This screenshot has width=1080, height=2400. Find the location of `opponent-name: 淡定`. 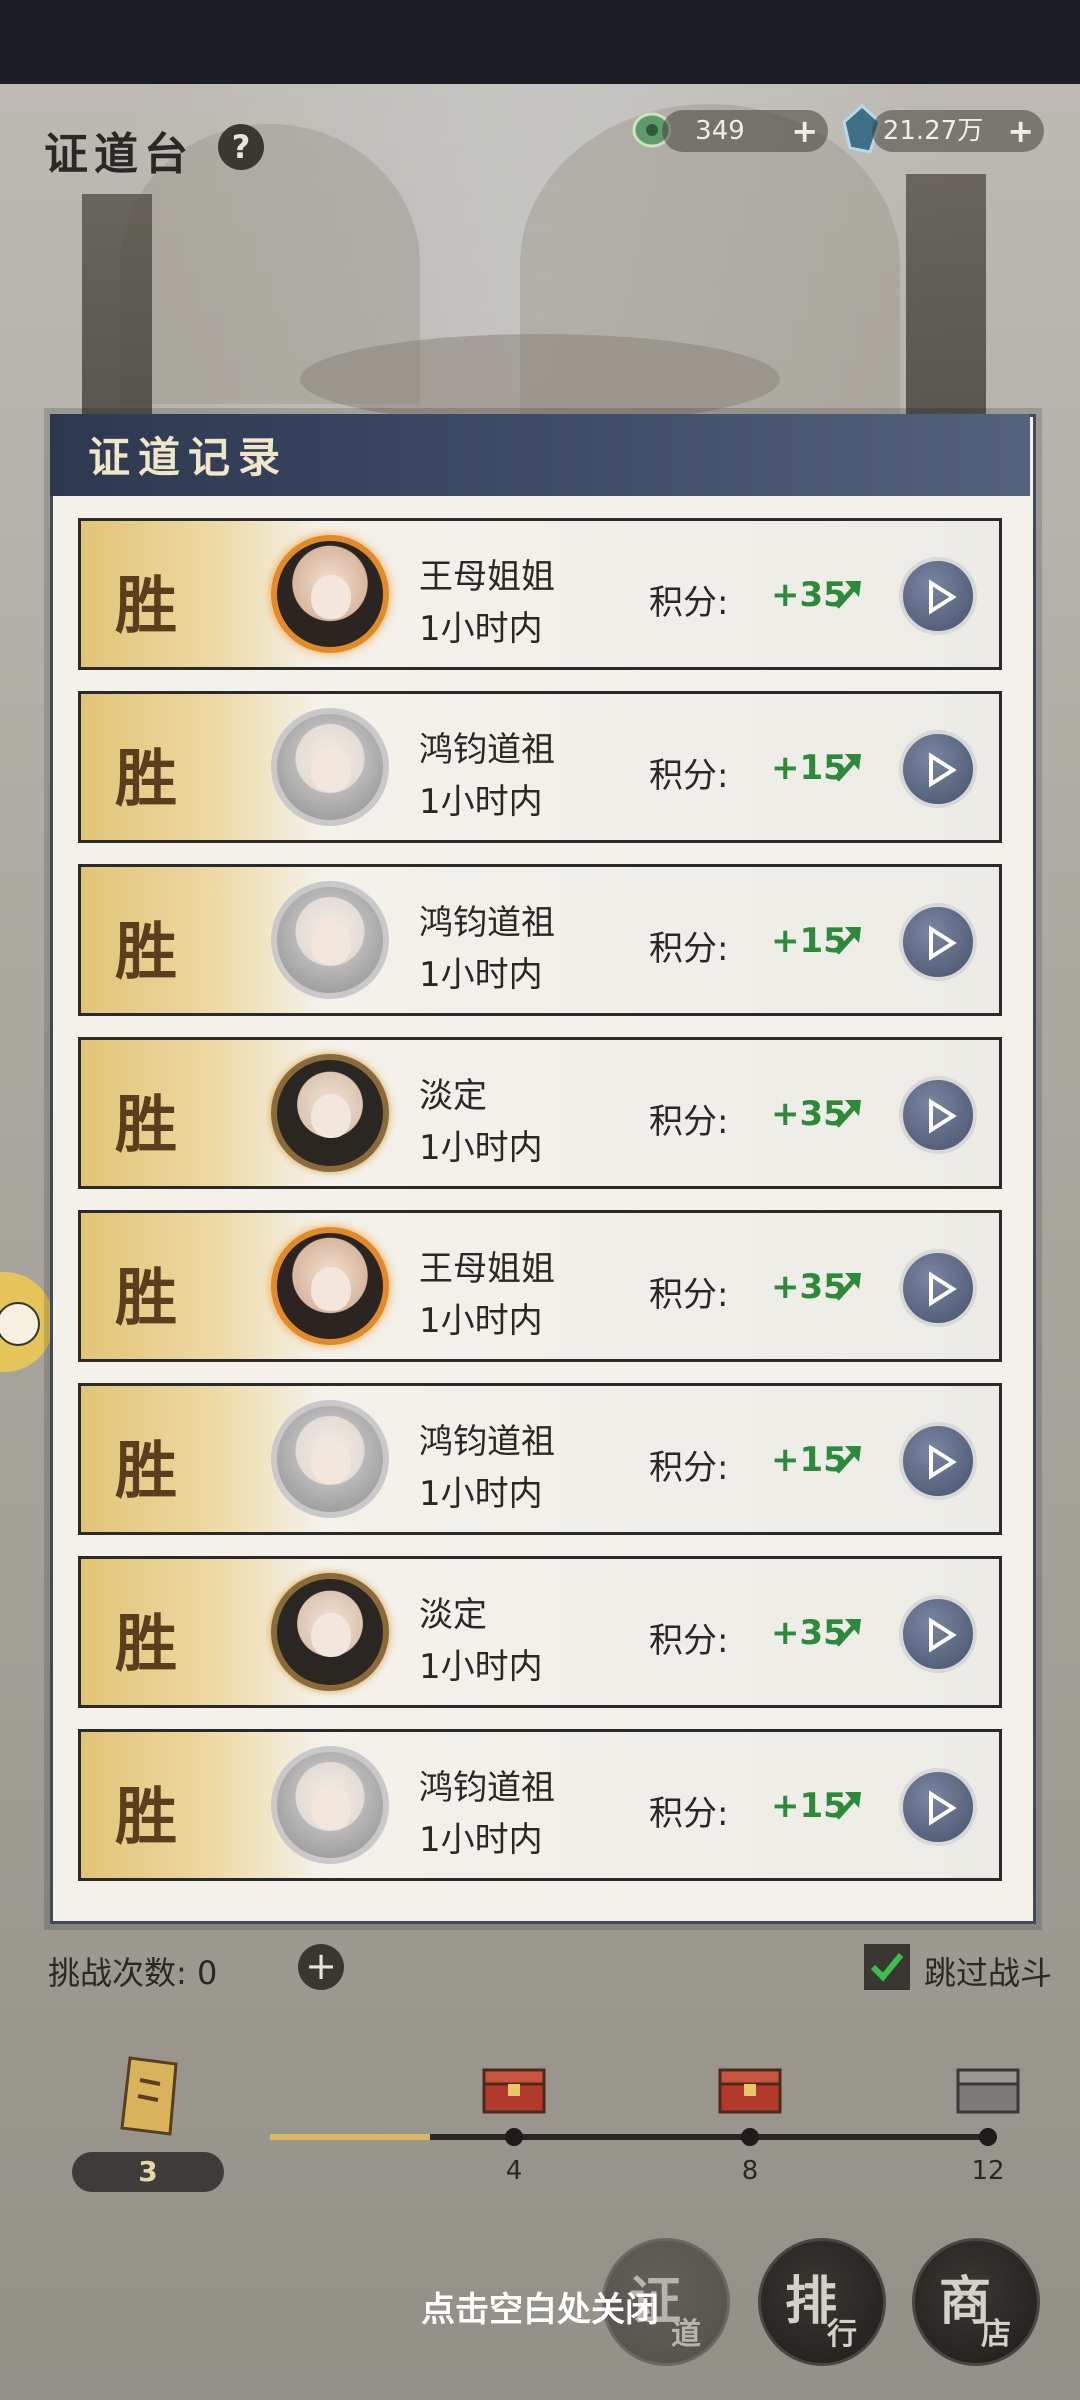

opponent-name: 淡定 is located at coordinates (453, 1096).